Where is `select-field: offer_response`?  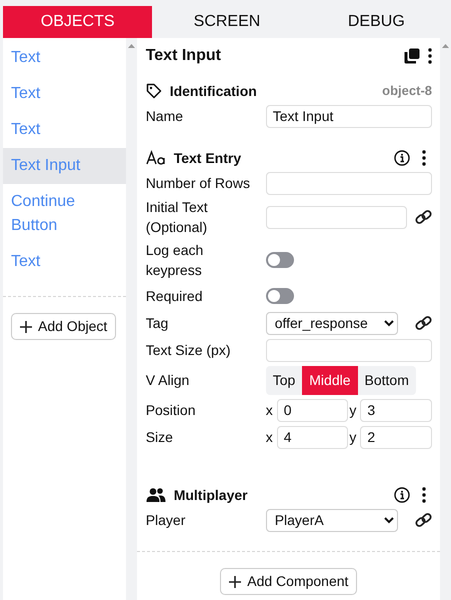
select-field: offer_response is located at coordinates (332, 323).